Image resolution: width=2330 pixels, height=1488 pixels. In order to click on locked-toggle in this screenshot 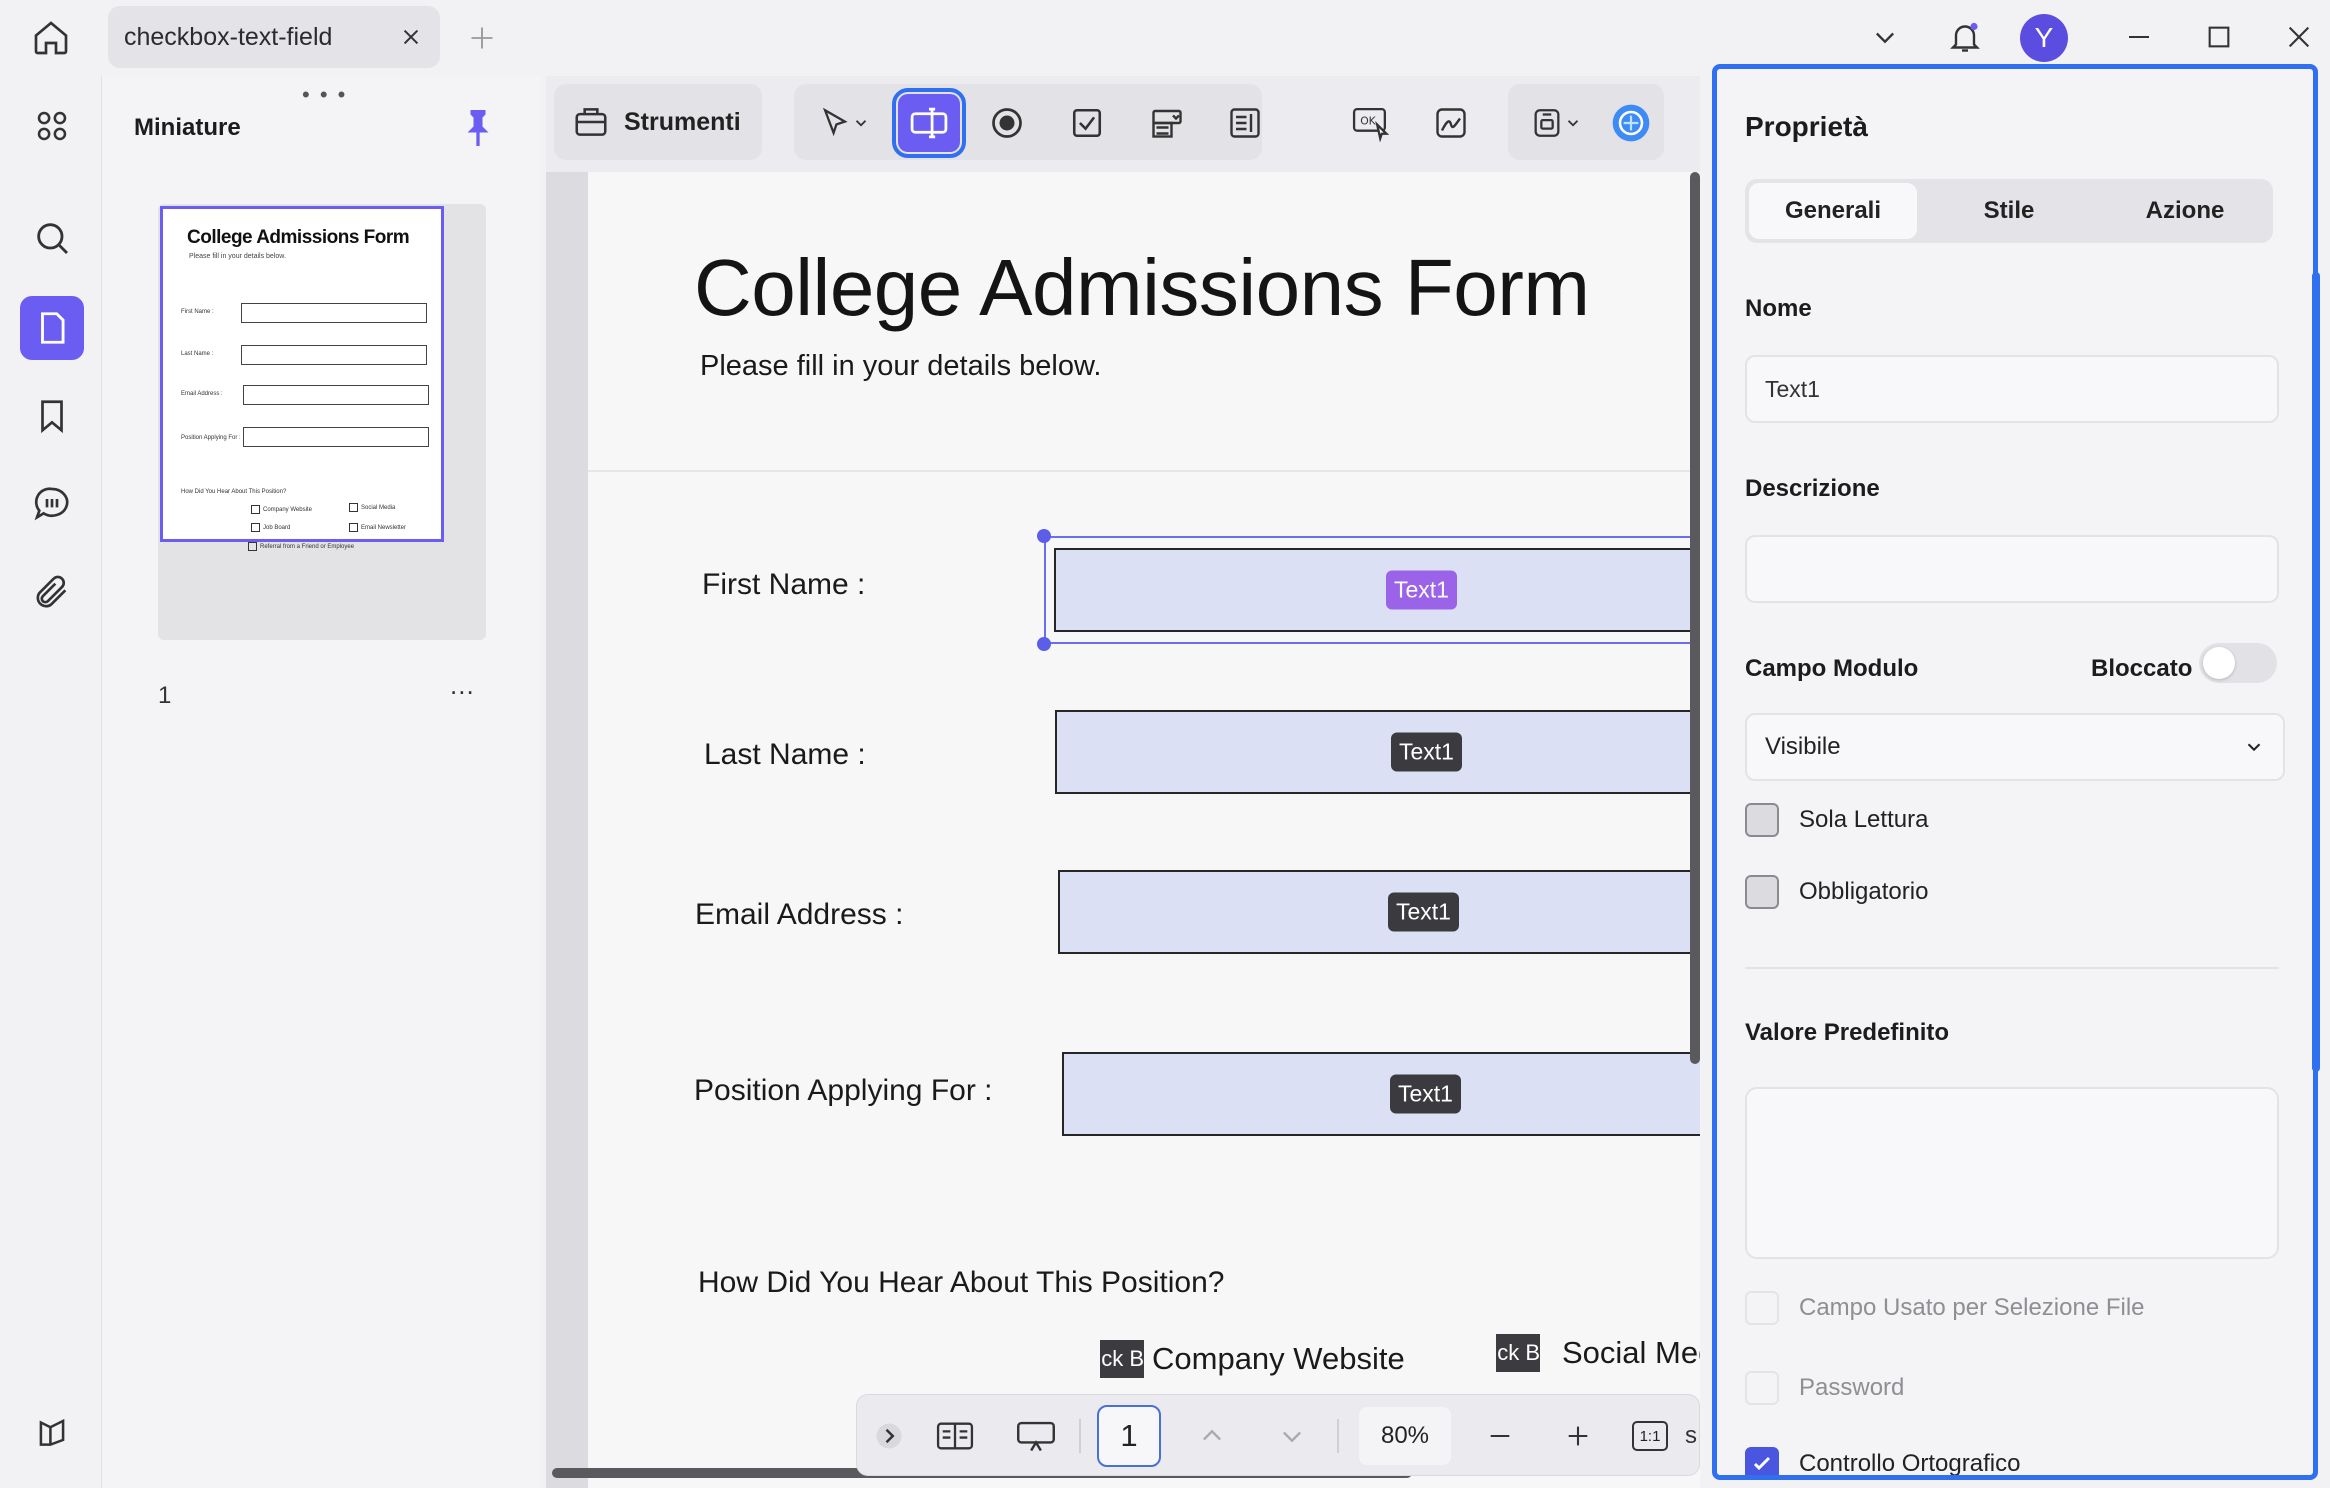, I will do `click(2238, 663)`.